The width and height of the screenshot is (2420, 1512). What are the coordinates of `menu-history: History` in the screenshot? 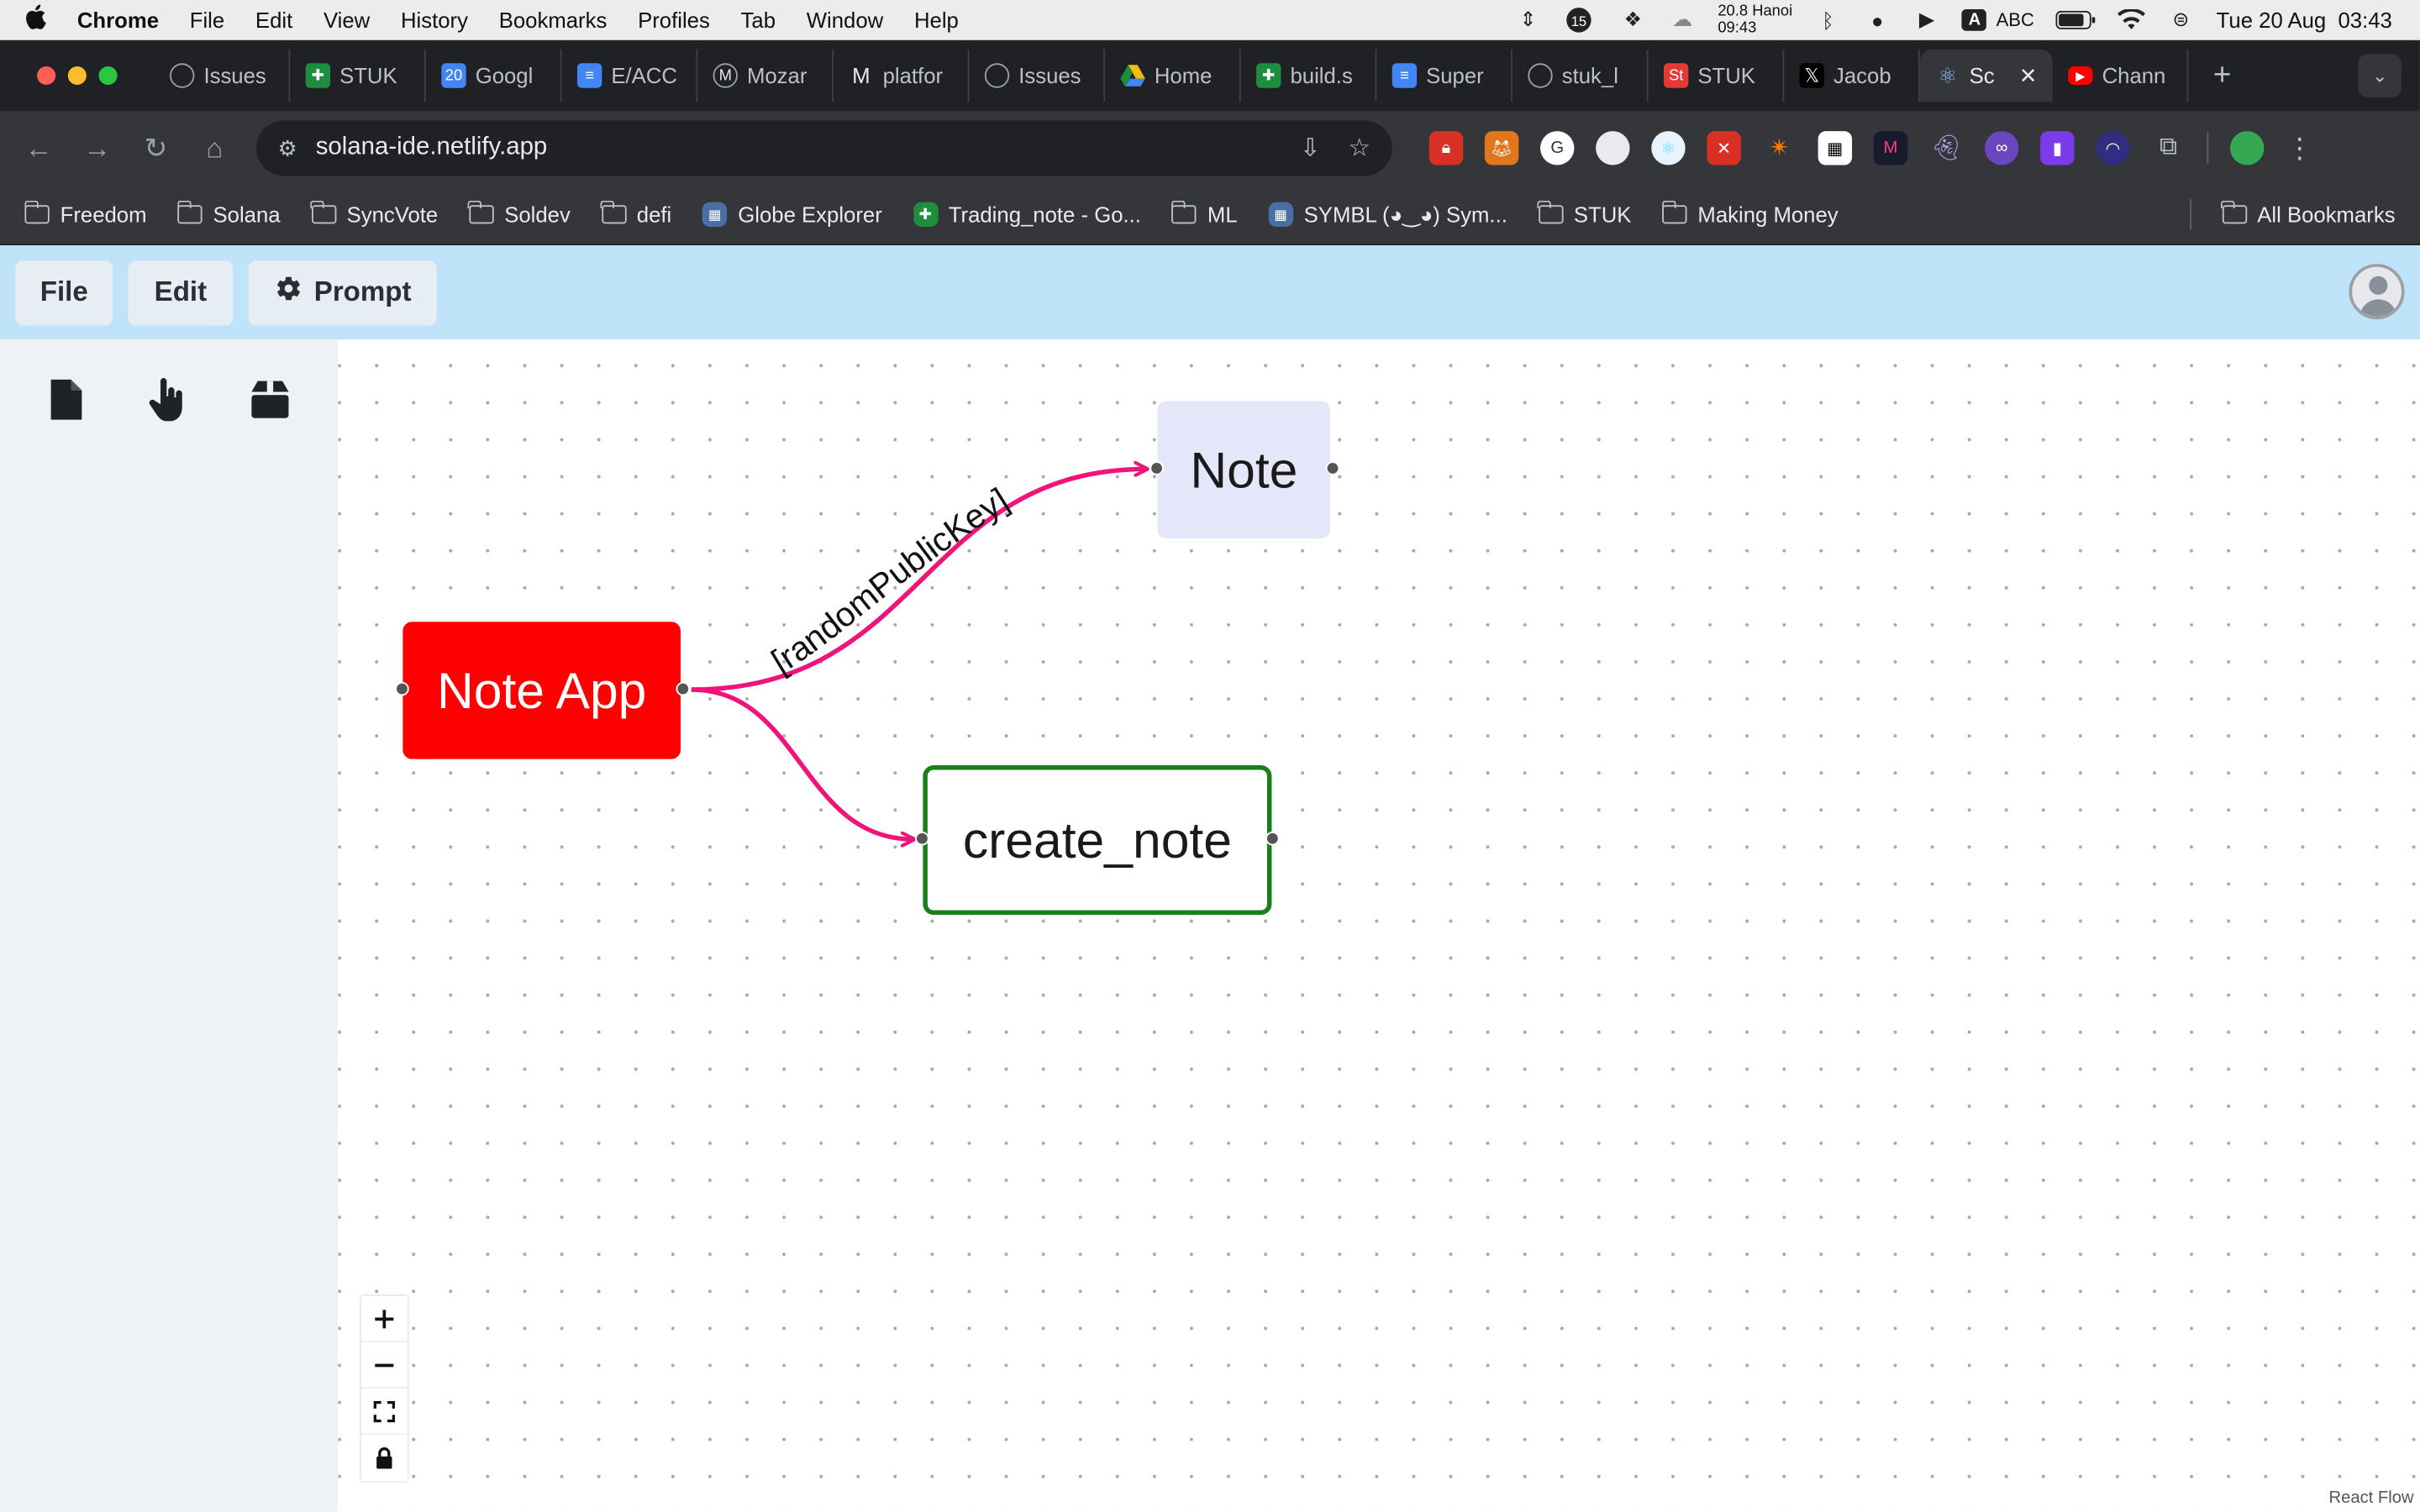 It's located at (435, 20).